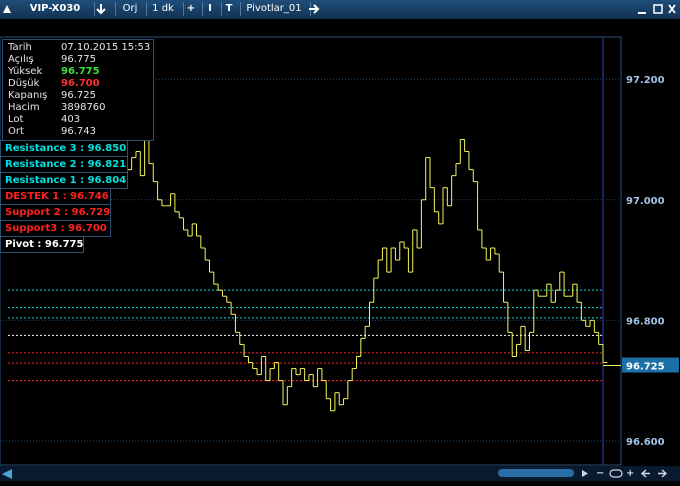 The width and height of the screenshot is (680, 486). I want to click on resistance-2-label: Resistance 2 : 96.821, so click(64, 164).